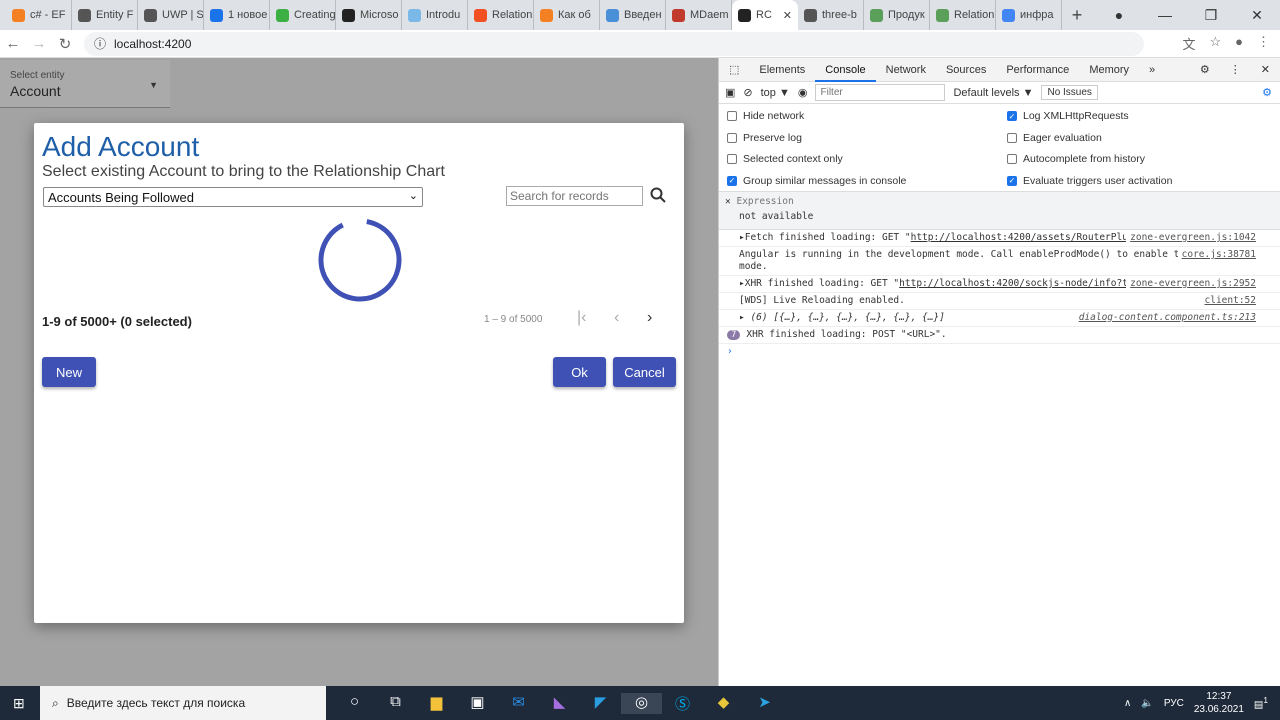  What do you see at coordinates (303, 15) in the screenshot?
I see `browser-tab: Creating` at bounding box center [303, 15].